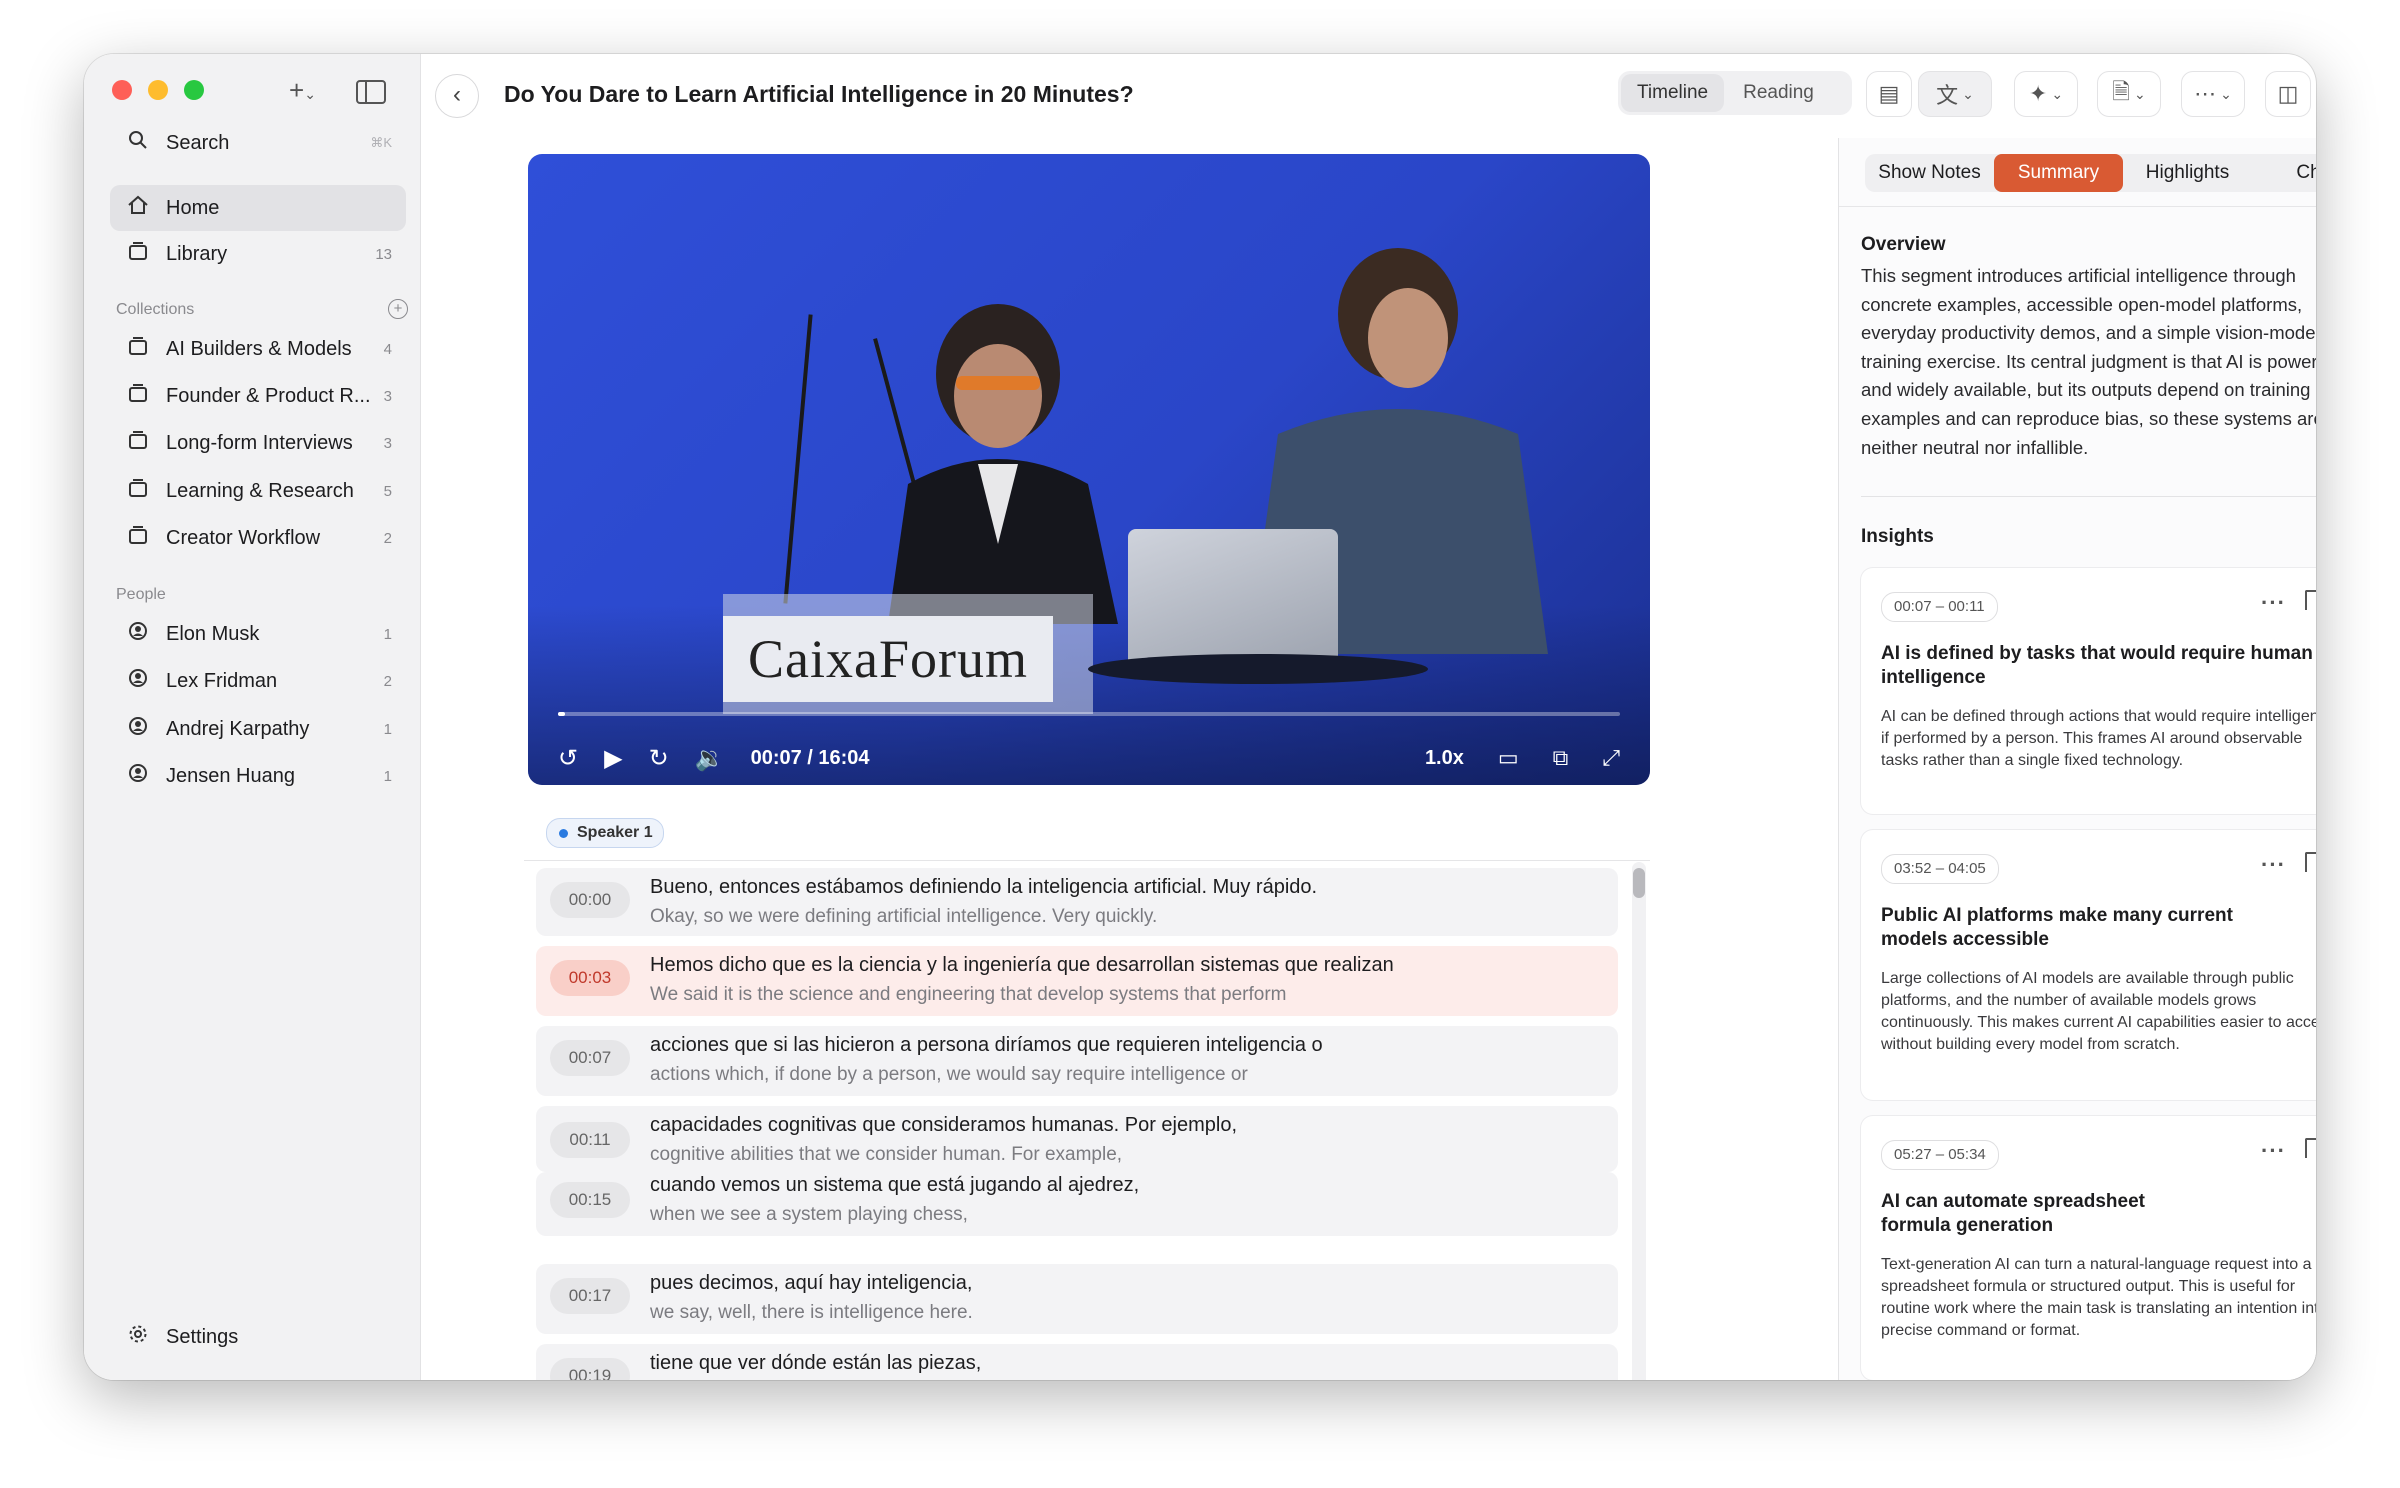  I want to click on person-item: Andrej Karpathy 1, so click(258, 729).